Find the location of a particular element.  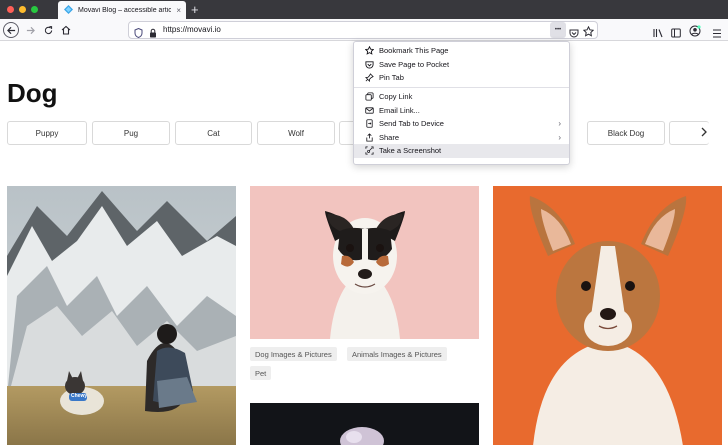

menu-item-label: Copy Link is located at coordinates (396, 97).